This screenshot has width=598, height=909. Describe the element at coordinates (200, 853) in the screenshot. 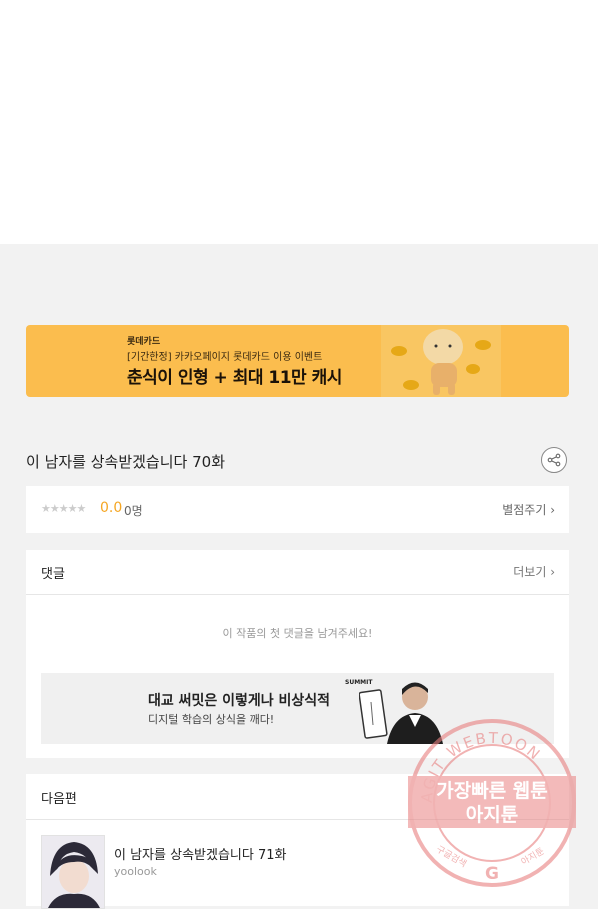

I see `next-episode-title: 이 남자를 상속받겠습니다 71화` at that location.